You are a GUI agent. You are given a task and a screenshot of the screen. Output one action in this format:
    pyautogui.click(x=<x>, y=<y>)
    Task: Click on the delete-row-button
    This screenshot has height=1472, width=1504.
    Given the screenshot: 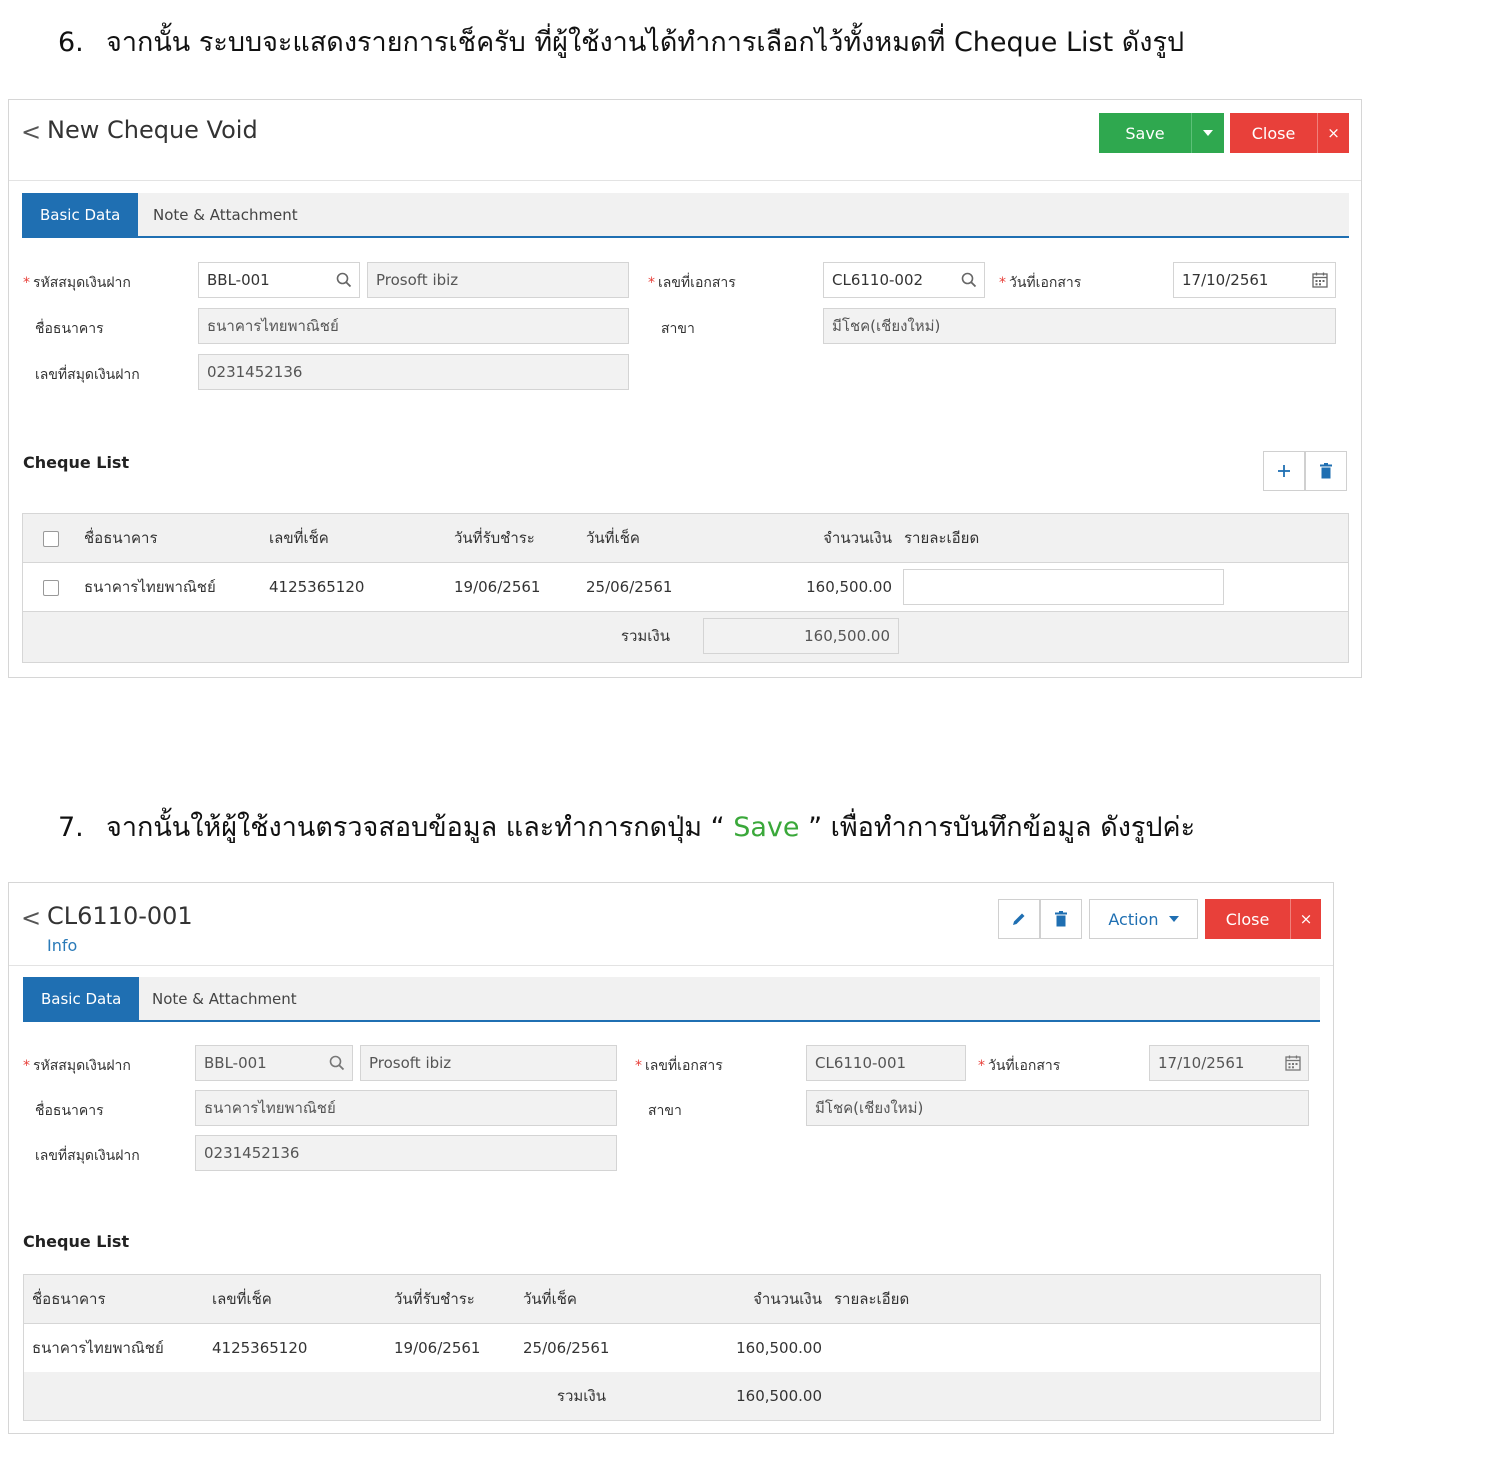 What is the action you would take?
    pyautogui.click(x=1326, y=471)
    